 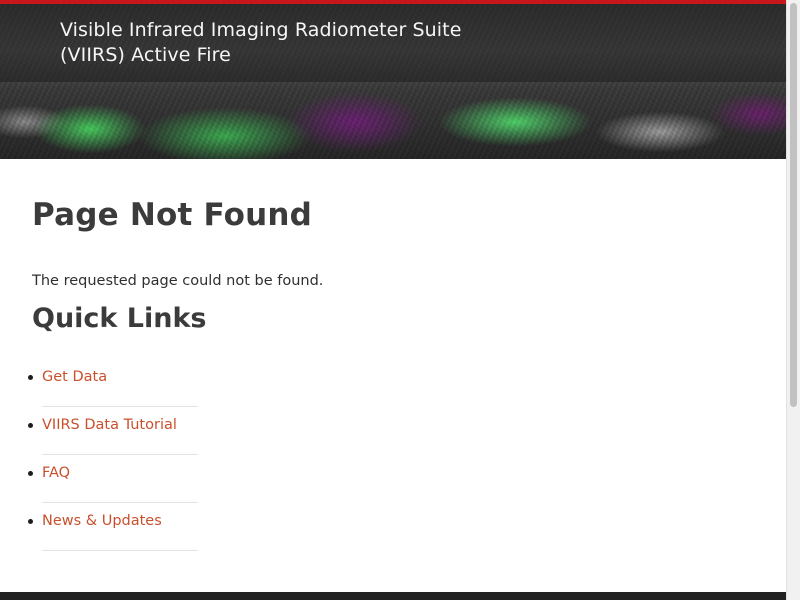 What do you see at coordinates (109, 425) in the screenshot?
I see `viirs-data-tutorial-link: VIIRS Data Tutorial` at bounding box center [109, 425].